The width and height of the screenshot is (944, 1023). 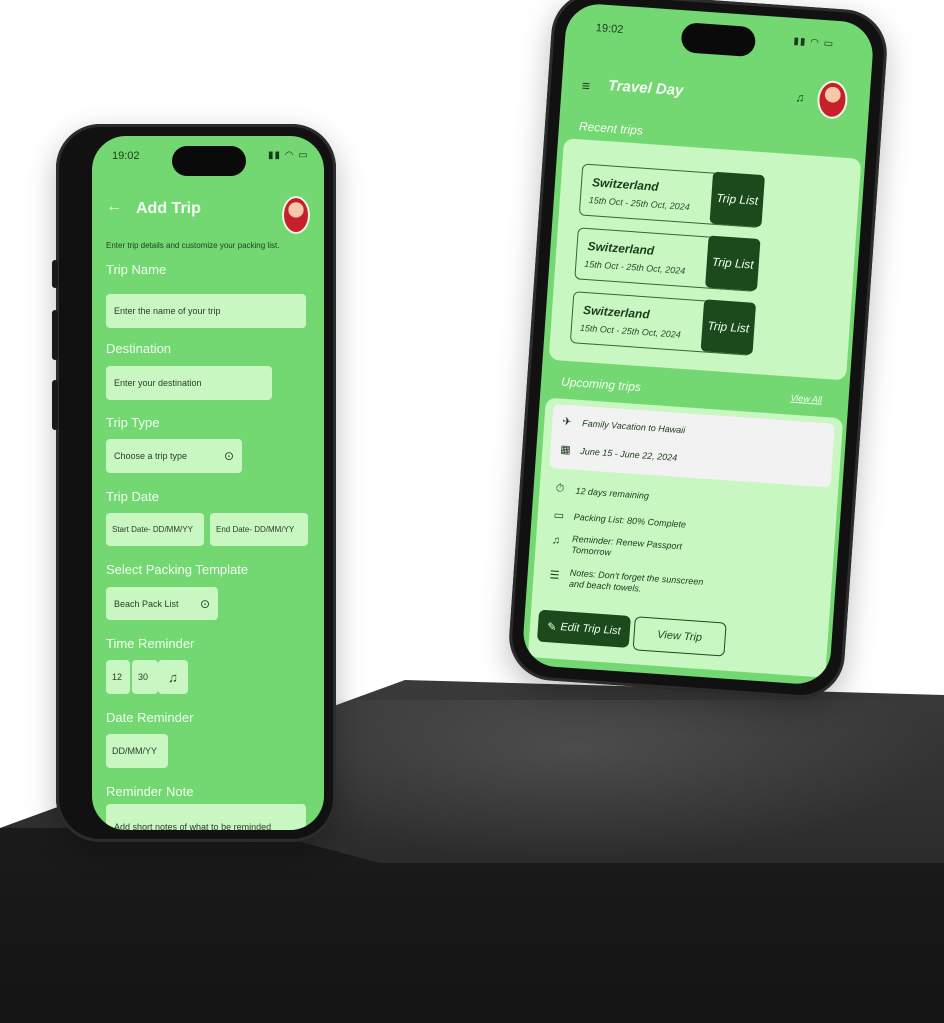 What do you see at coordinates (585, 85) in the screenshot?
I see `menu-icon: ≡` at bounding box center [585, 85].